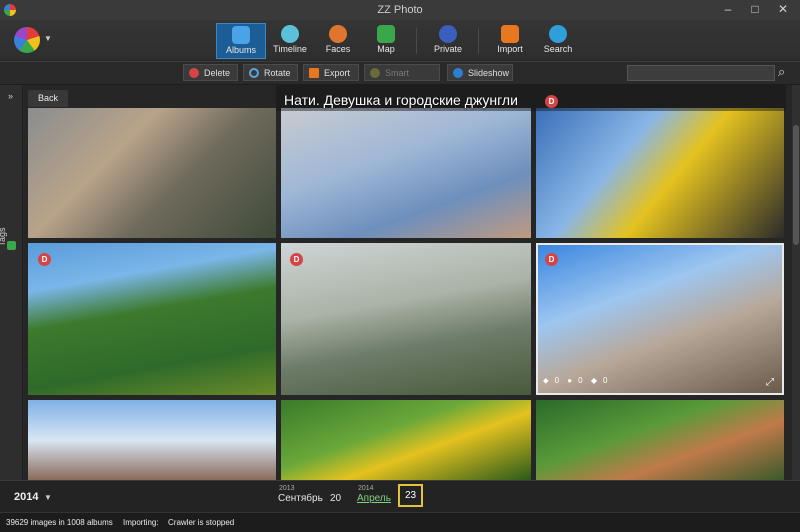  What do you see at coordinates (458, 73) in the screenshot?
I see `play-icon` at bounding box center [458, 73].